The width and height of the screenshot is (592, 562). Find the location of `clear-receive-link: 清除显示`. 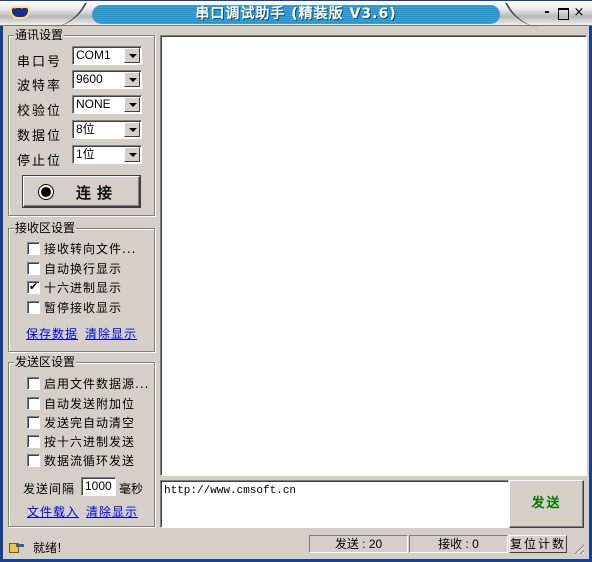

clear-receive-link: 清除显示 is located at coordinates (111, 333).